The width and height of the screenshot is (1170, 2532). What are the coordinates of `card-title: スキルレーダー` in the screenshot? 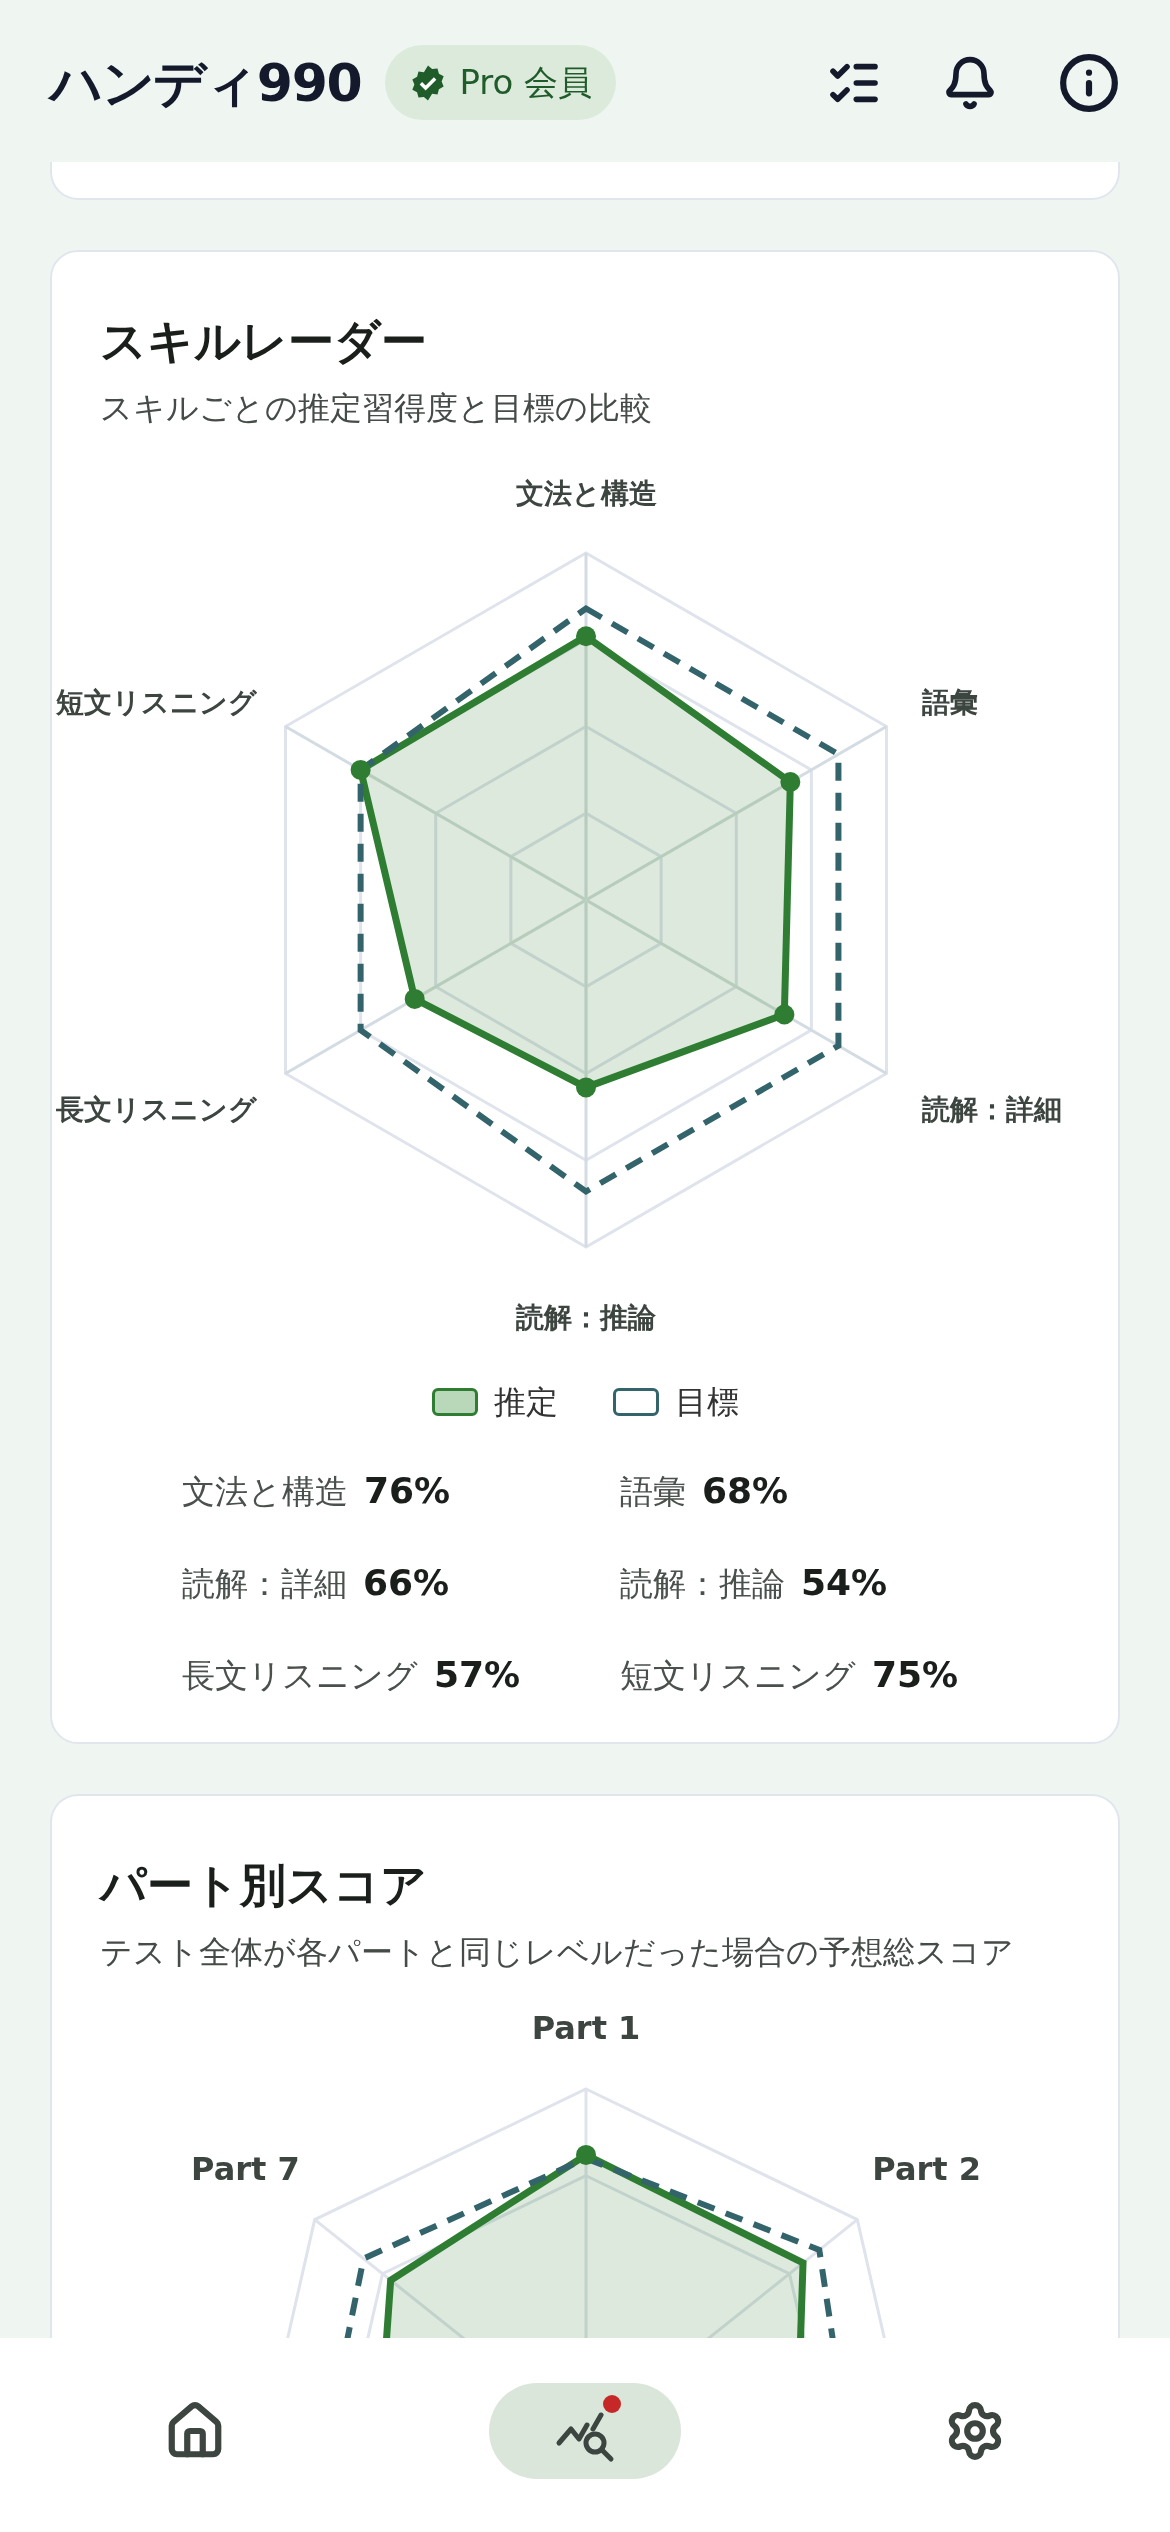 It's located at (263, 341).